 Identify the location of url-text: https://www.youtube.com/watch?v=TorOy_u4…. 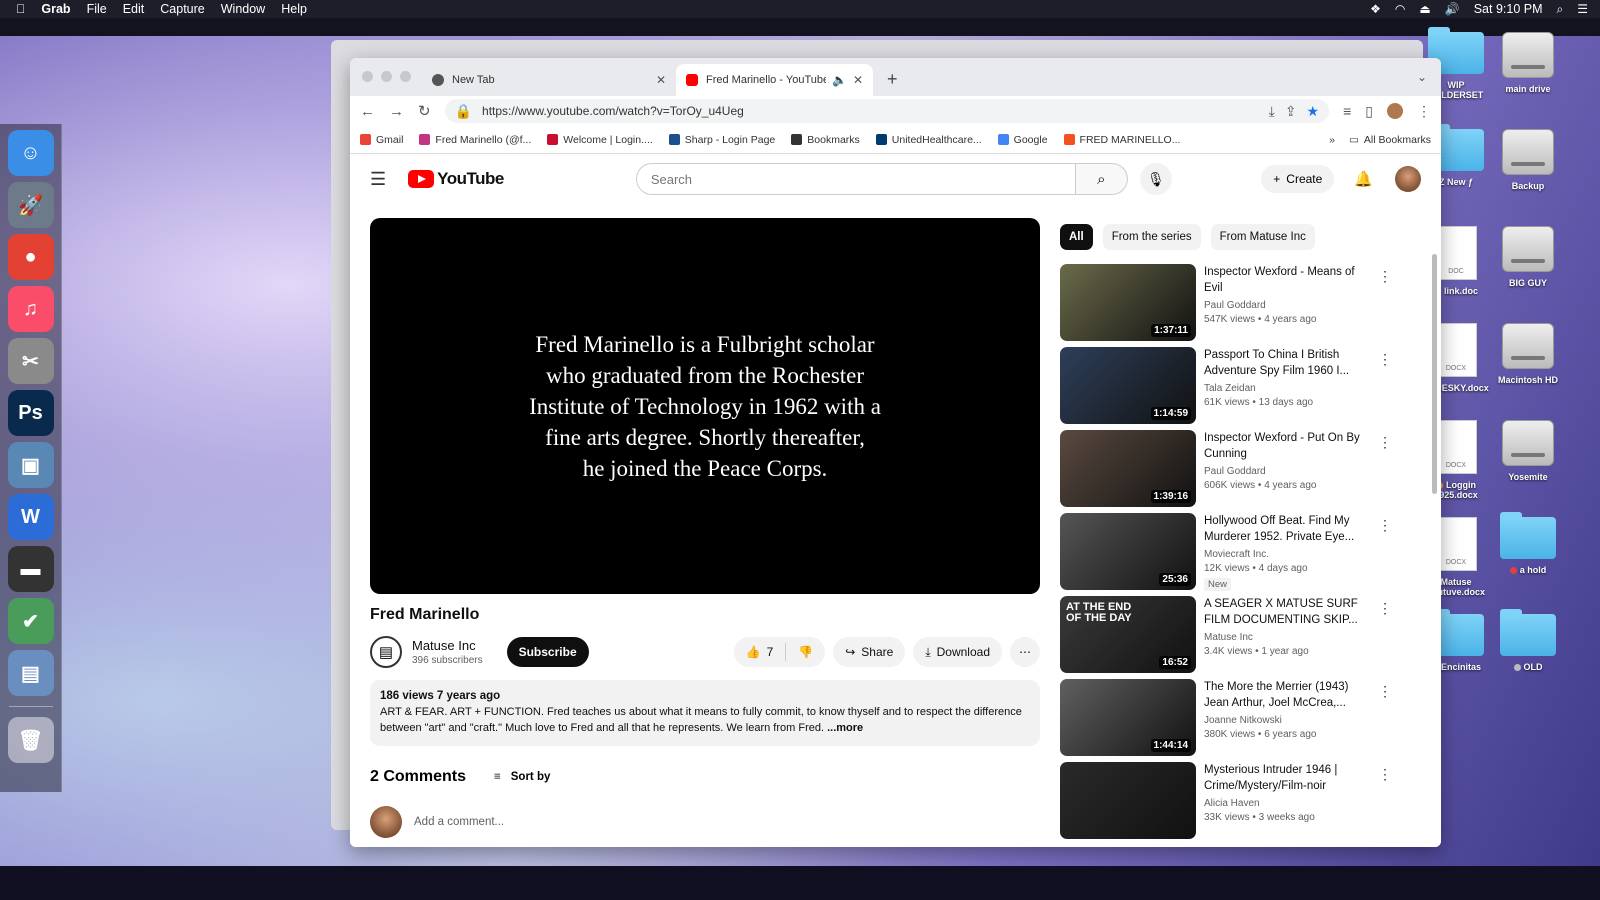
(613, 111).